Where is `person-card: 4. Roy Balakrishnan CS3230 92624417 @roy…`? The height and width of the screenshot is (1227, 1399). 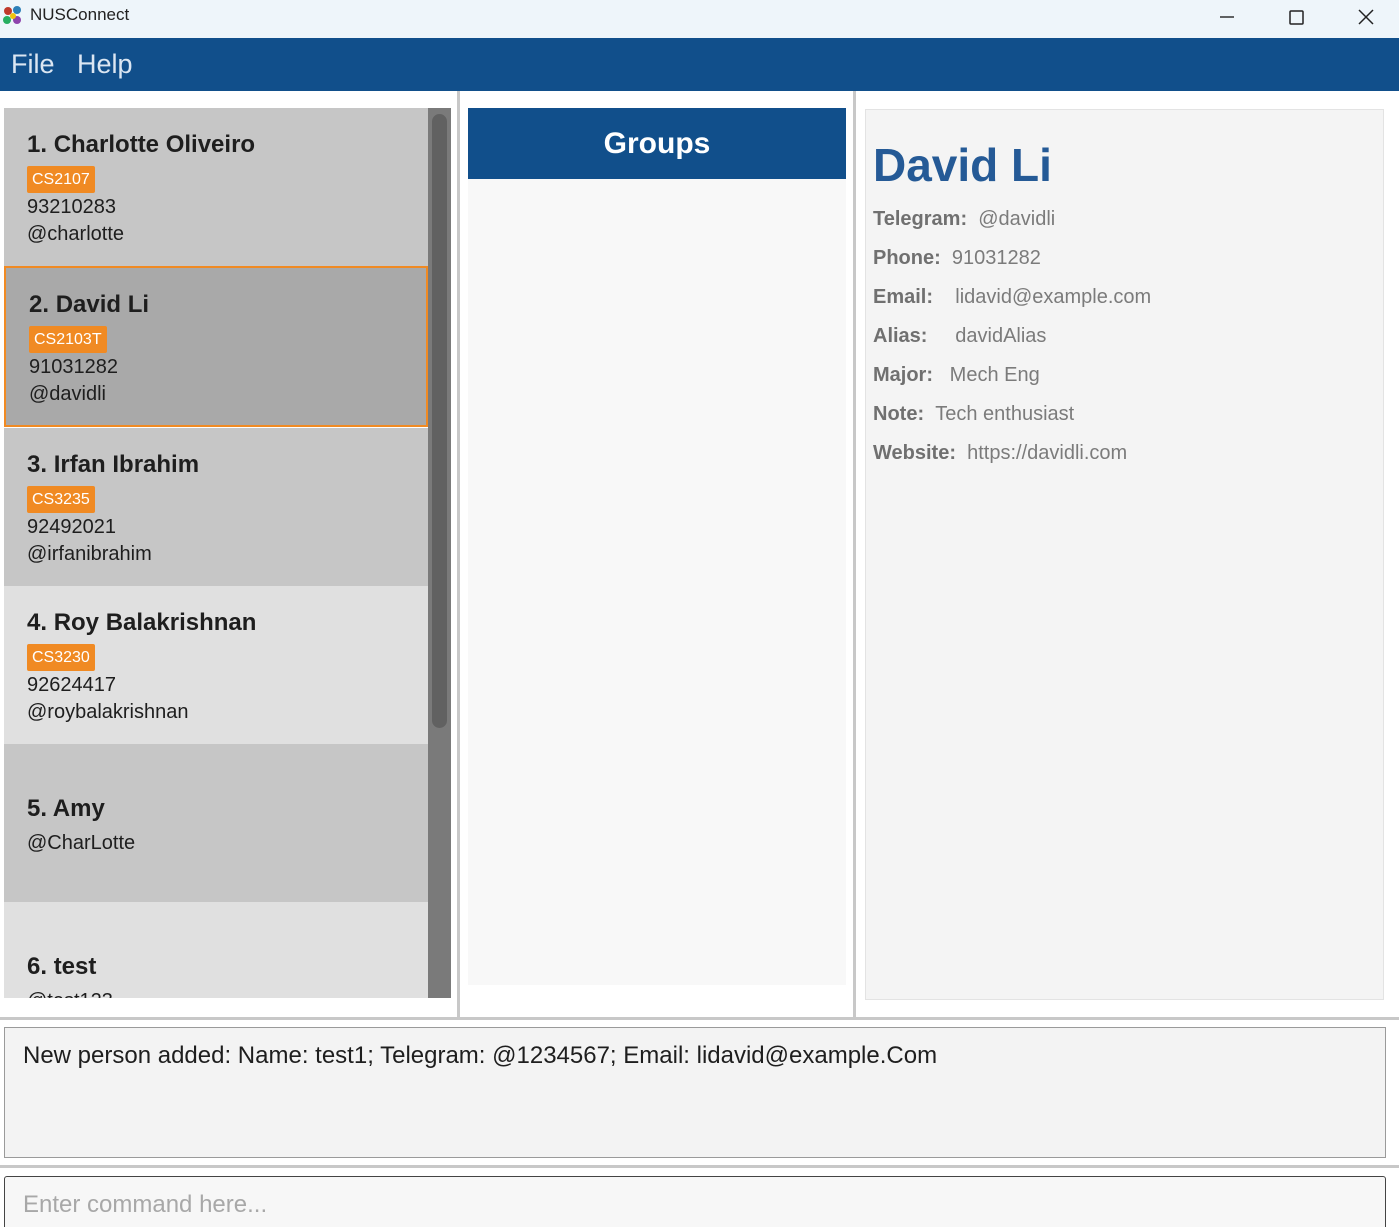 person-card: 4. Roy Balakrishnan CS3230 92624417 @roy… is located at coordinates (216, 665).